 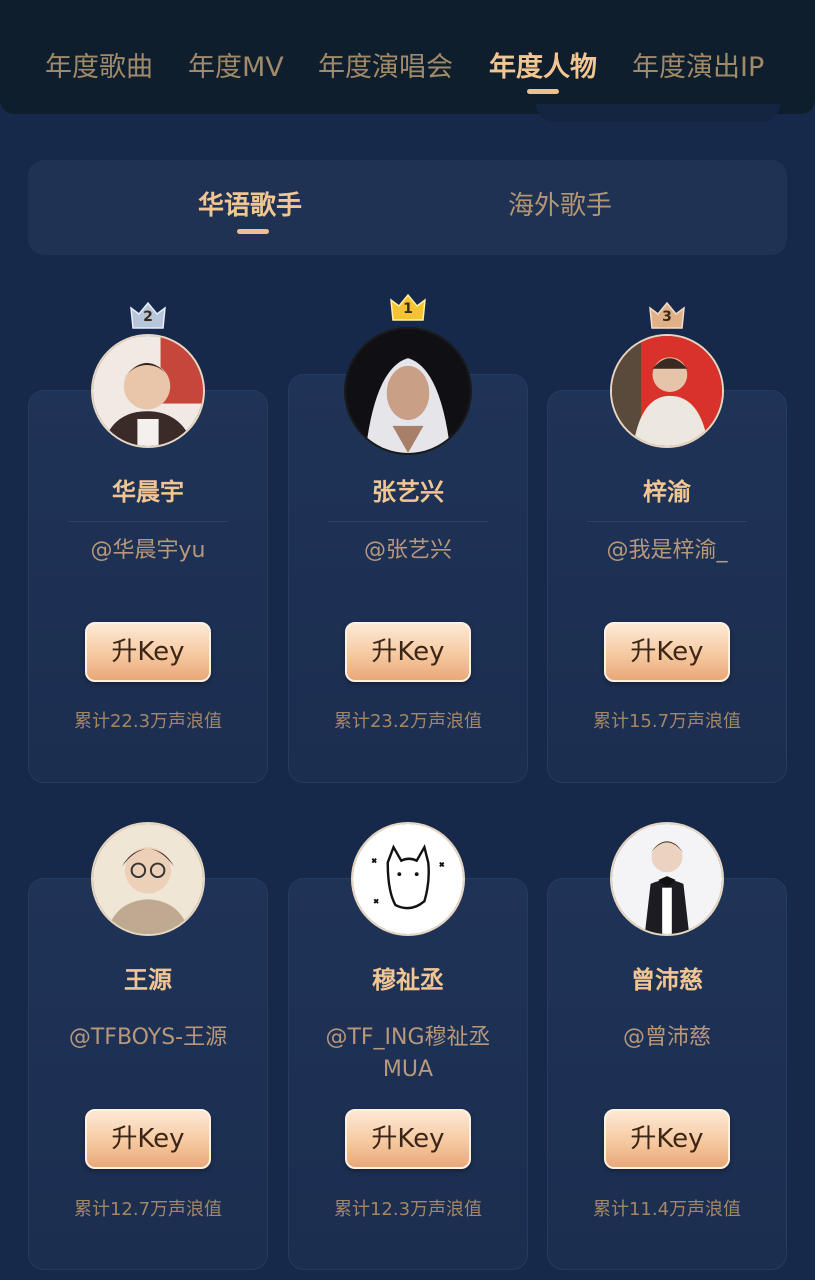 I want to click on score-text: 累计12.7万声浪值, so click(x=148, y=1209).